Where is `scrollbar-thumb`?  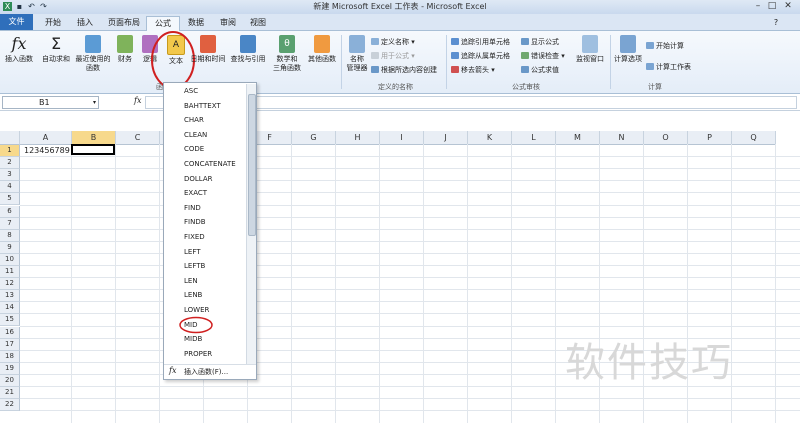 scrollbar-thumb is located at coordinates (252, 165).